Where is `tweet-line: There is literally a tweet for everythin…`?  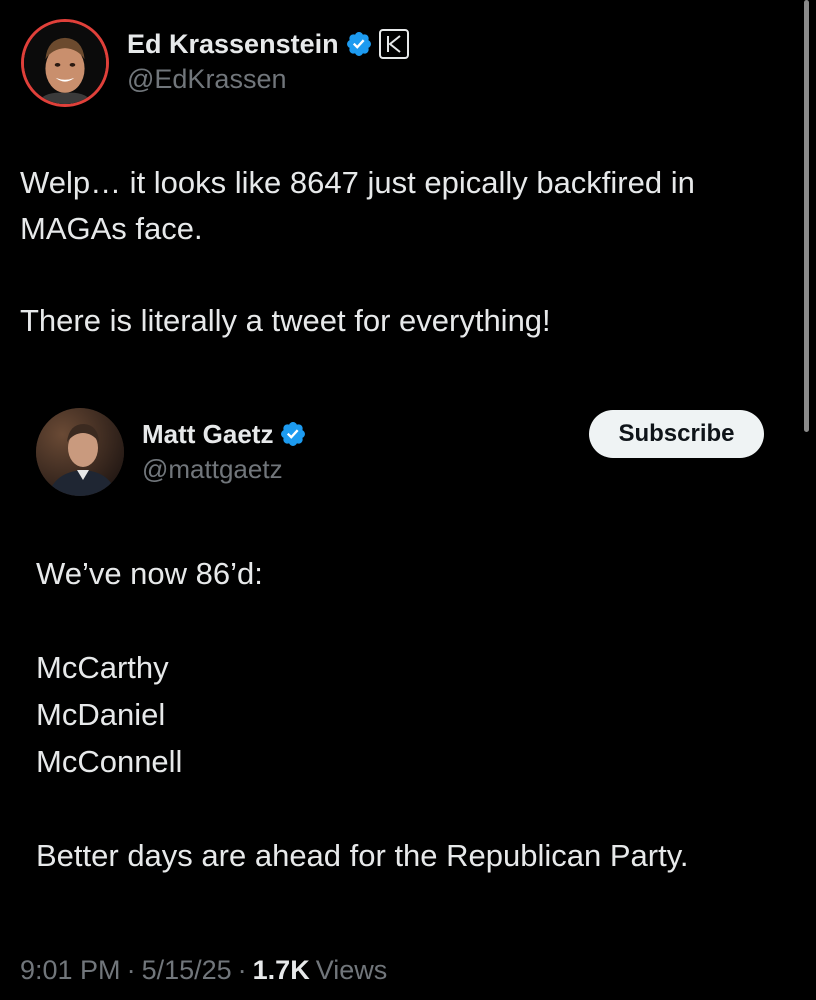
tweet-line: There is literally a tweet for everythin… is located at coordinates (285, 320).